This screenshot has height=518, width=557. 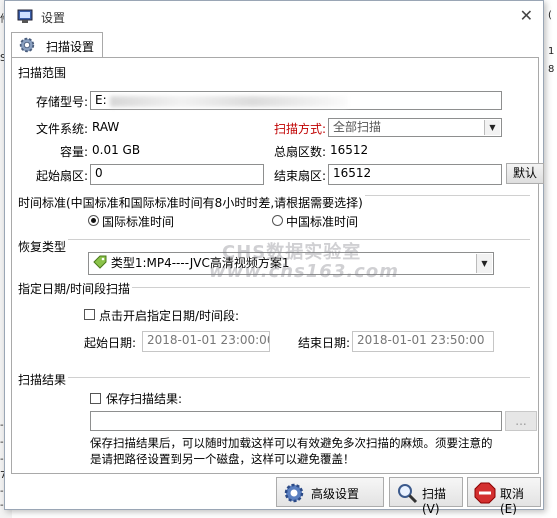 What do you see at coordinates (299, 176) in the screenshot?
I see `end-sector-label: 结束扇区:` at bounding box center [299, 176].